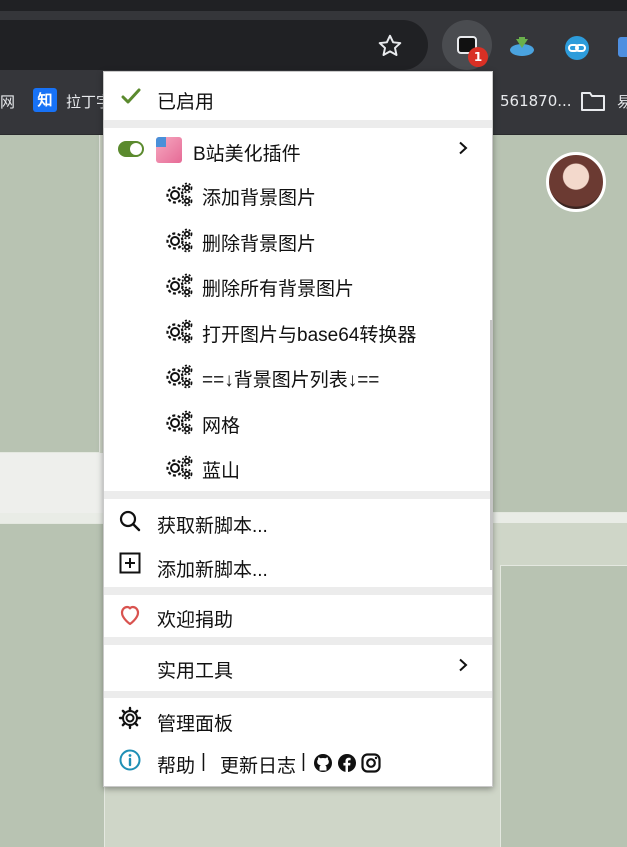 The image size is (627, 847). I want to click on extension-icon-partial, so click(622, 47).